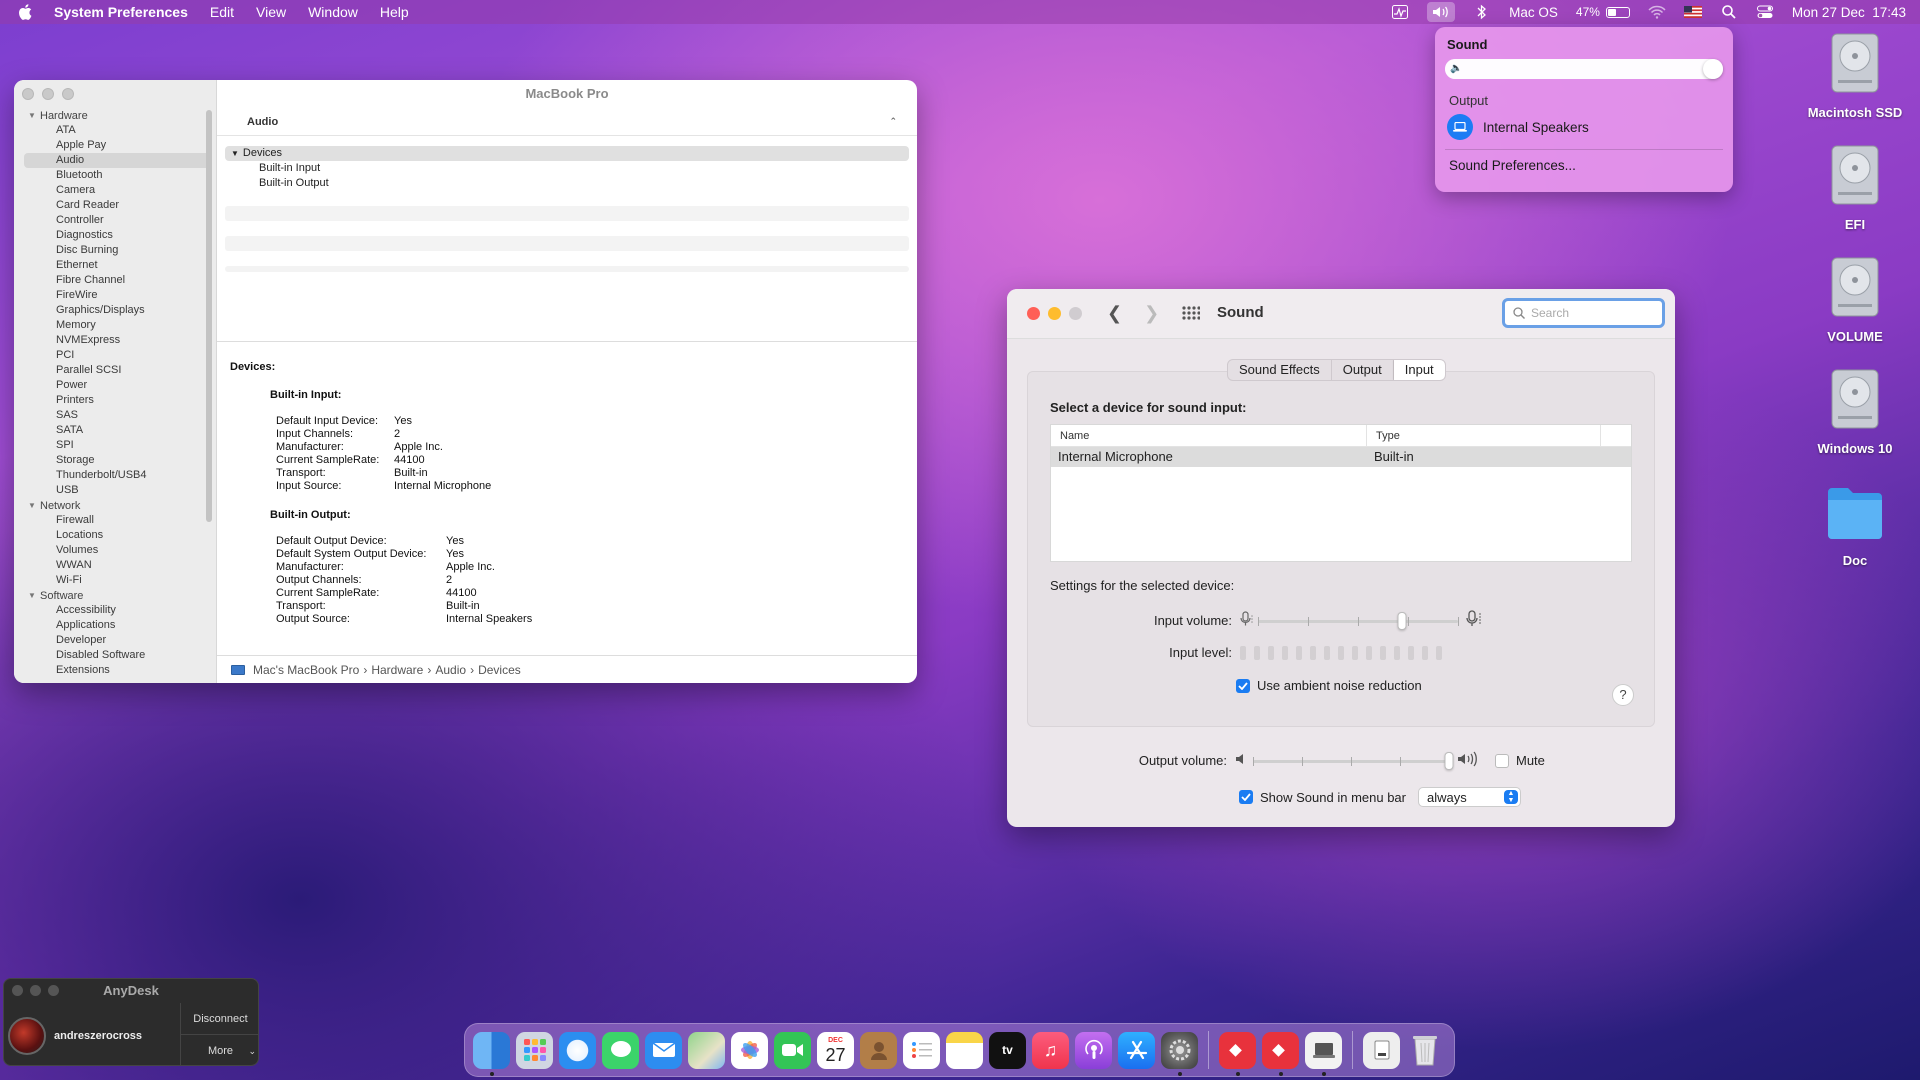  I want to click on tree-row-builtin-input: Built-in Input, so click(567, 168).